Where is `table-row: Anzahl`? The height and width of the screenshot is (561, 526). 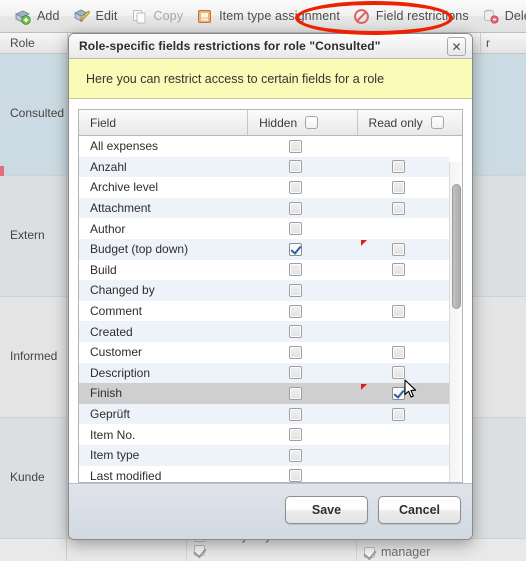
table-row: Anzahl is located at coordinates (264, 167).